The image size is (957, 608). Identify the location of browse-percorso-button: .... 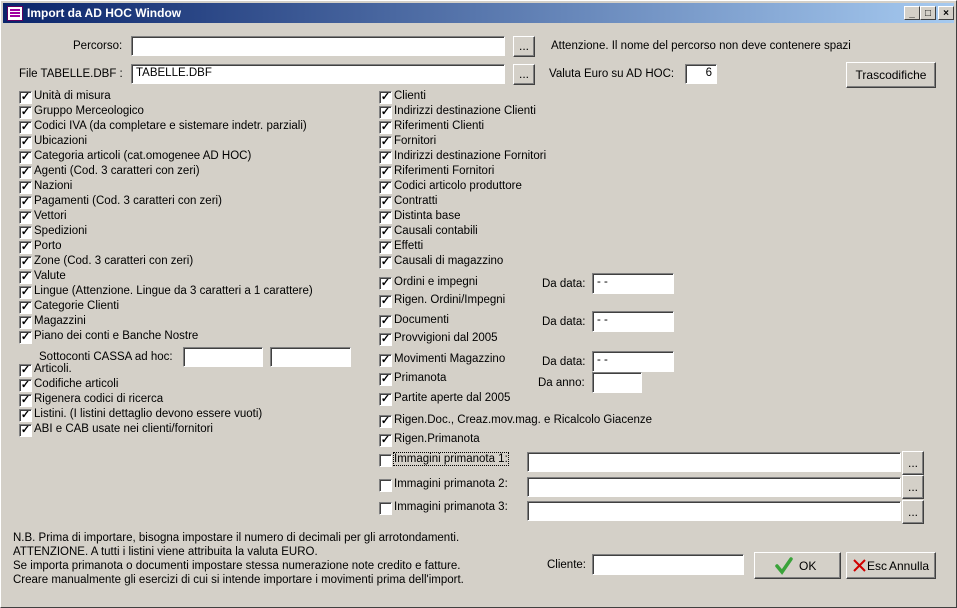
(524, 46).